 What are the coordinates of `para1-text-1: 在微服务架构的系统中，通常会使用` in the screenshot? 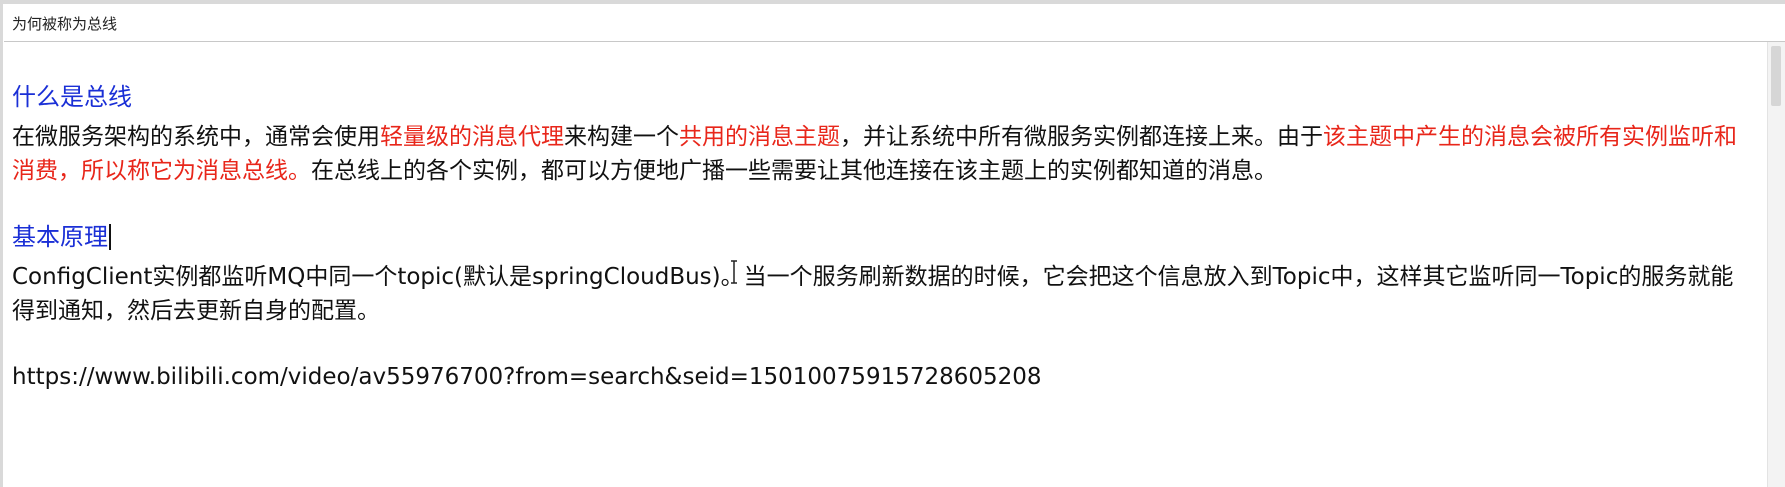 It's located at (196, 137).